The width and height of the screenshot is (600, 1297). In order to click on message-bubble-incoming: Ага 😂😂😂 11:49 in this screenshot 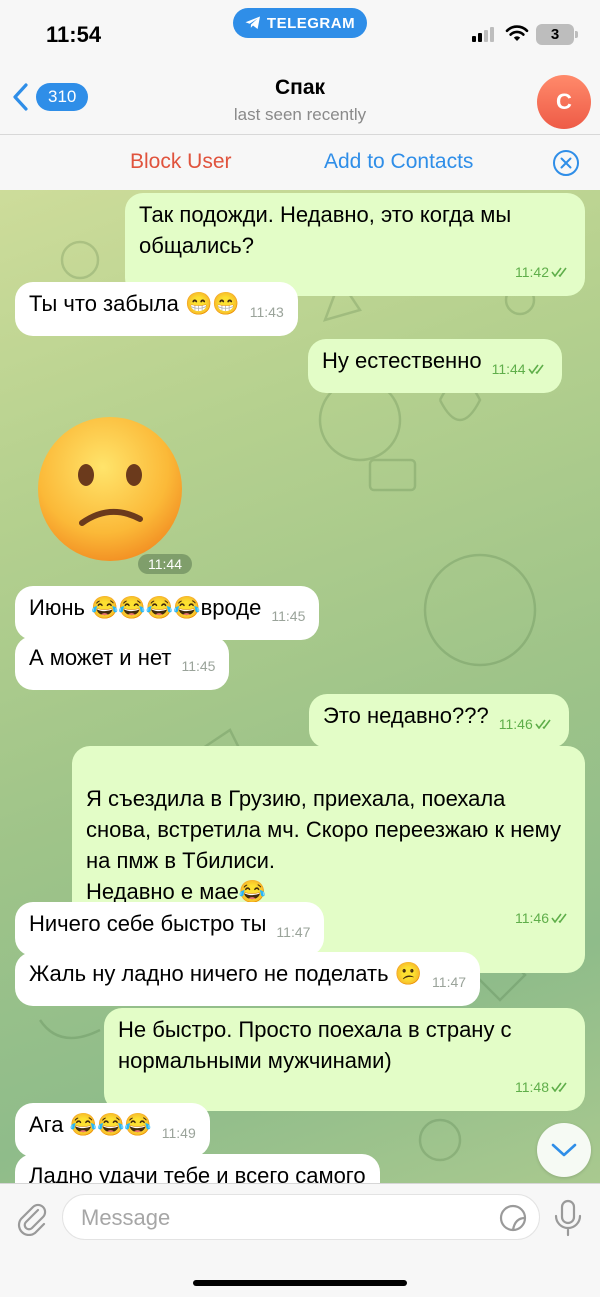, I will do `click(112, 1130)`.